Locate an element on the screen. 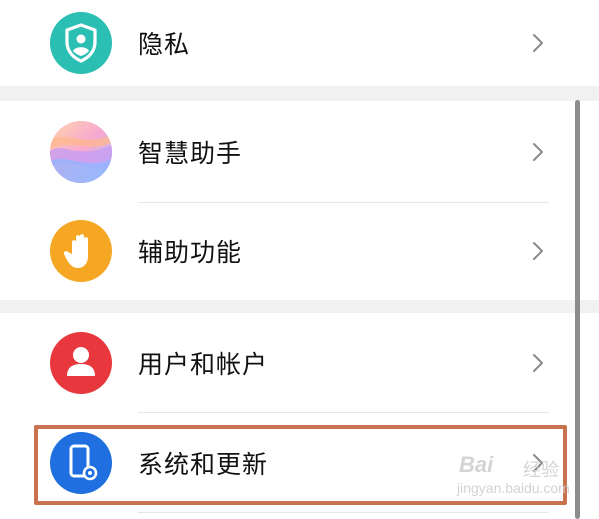 The image size is (599, 519). user-icon is located at coordinates (81, 363).